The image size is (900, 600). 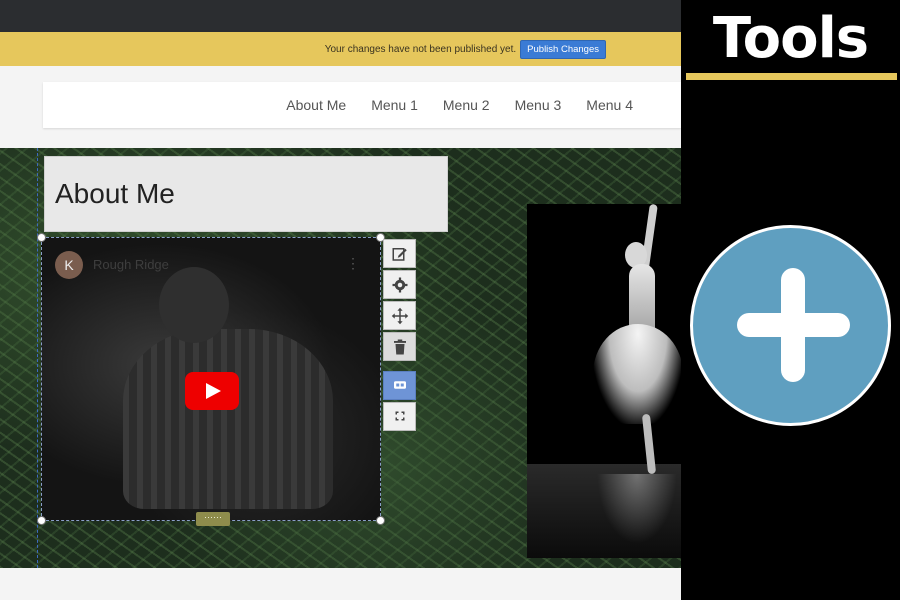 I want to click on edit-button, so click(x=399, y=254).